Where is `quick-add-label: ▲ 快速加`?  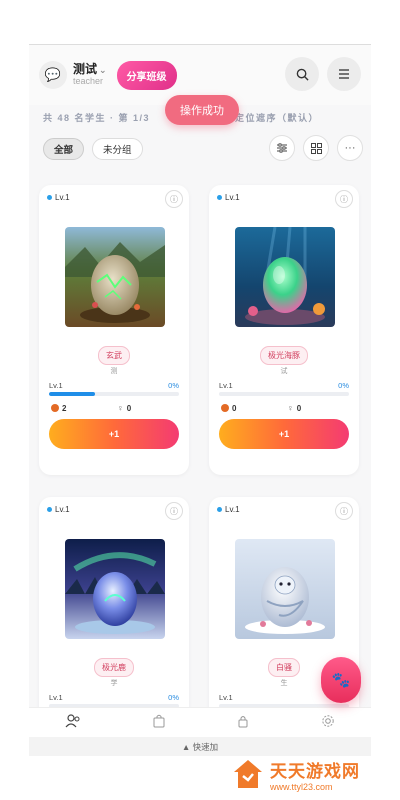
quick-add-label: ▲ 快速加 is located at coordinates (200, 747).